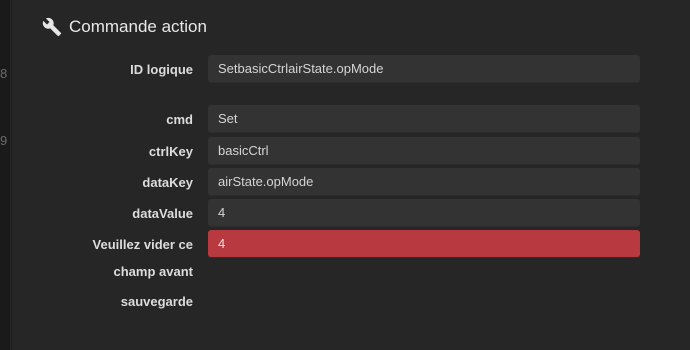 This screenshot has height=350, width=690. What do you see at coordinates (167, 182) in the screenshot?
I see `datakey-label: dataKey` at bounding box center [167, 182].